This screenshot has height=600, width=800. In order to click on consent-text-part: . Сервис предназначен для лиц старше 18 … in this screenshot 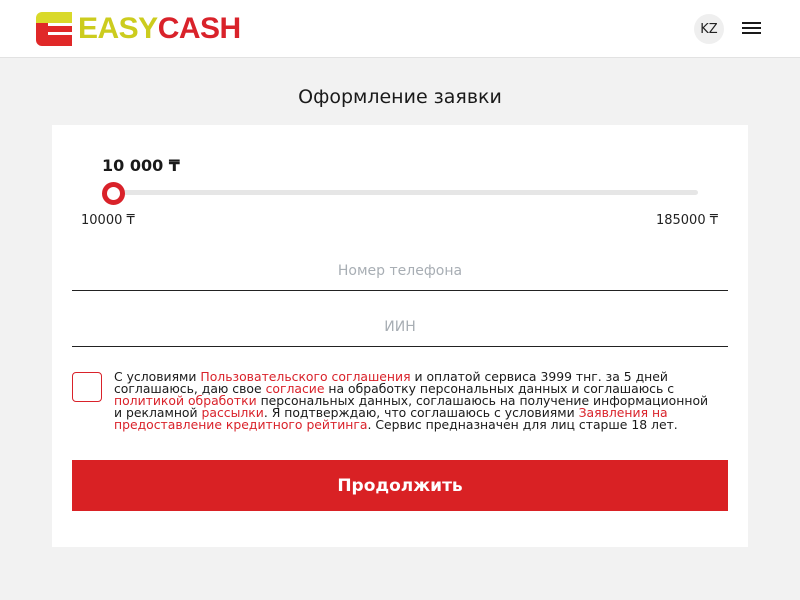, I will do `click(522, 424)`.